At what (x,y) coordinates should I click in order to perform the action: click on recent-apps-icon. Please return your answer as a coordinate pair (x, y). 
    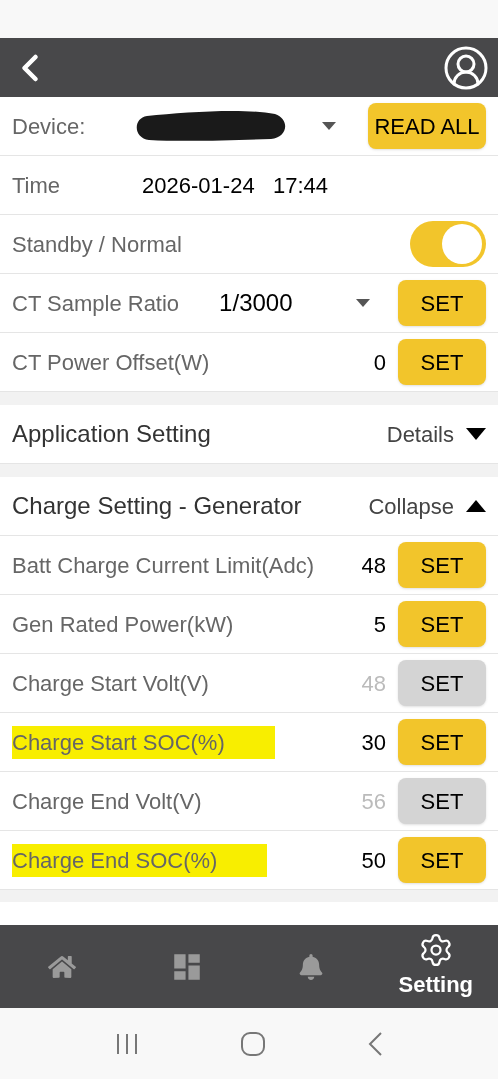
    Looking at the image, I should click on (126, 1043).